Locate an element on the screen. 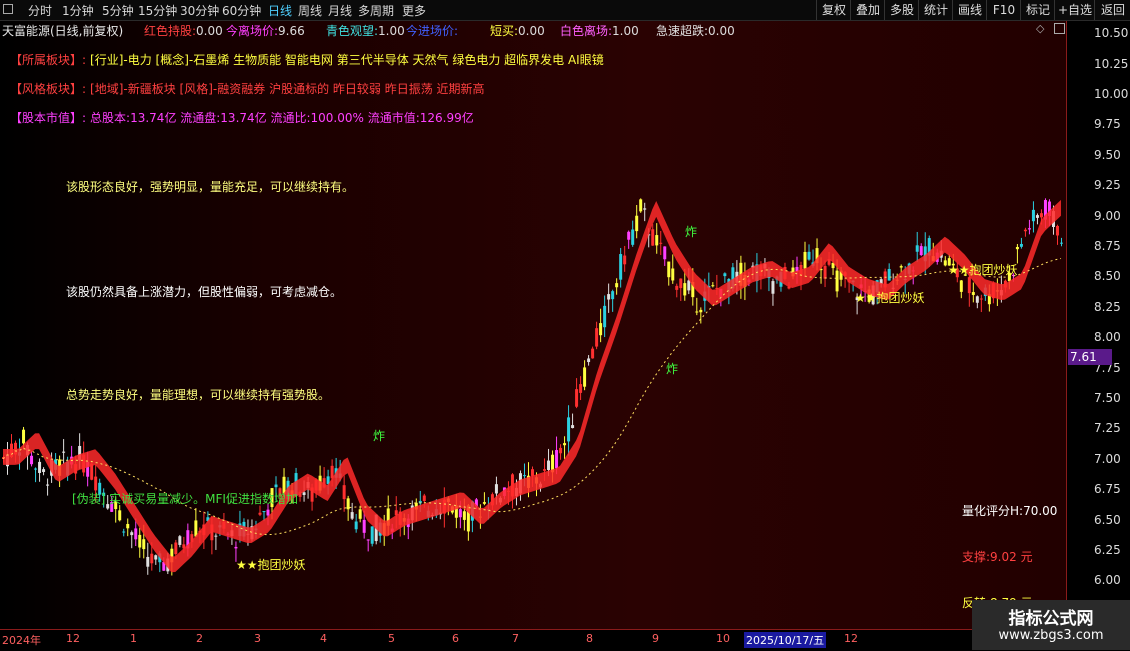  note-strong: 该股形态良好，强势明显，量能充足，可以继续持有。 is located at coordinates (210, 187).